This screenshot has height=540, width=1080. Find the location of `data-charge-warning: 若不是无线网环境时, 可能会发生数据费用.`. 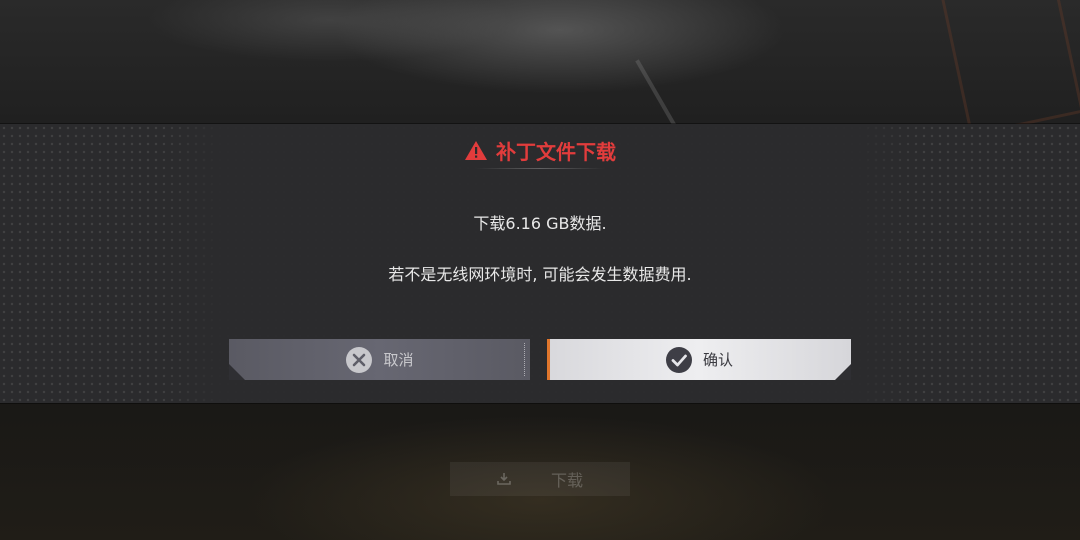

data-charge-warning: 若不是无线网环境时, 可能会发生数据费用. is located at coordinates (540, 274).